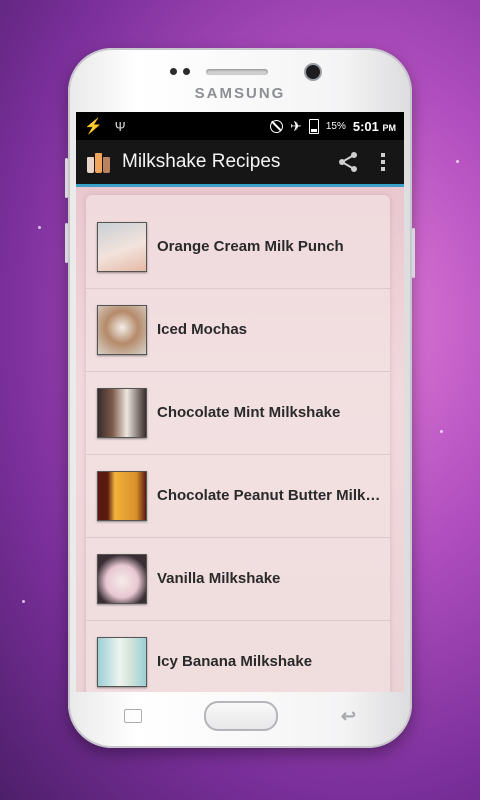 The height and width of the screenshot is (800, 480). What do you see at coordinates (277, 126) in the screenshot?
I see `do-not-disturb-icon` at bounding box center [277, 126].